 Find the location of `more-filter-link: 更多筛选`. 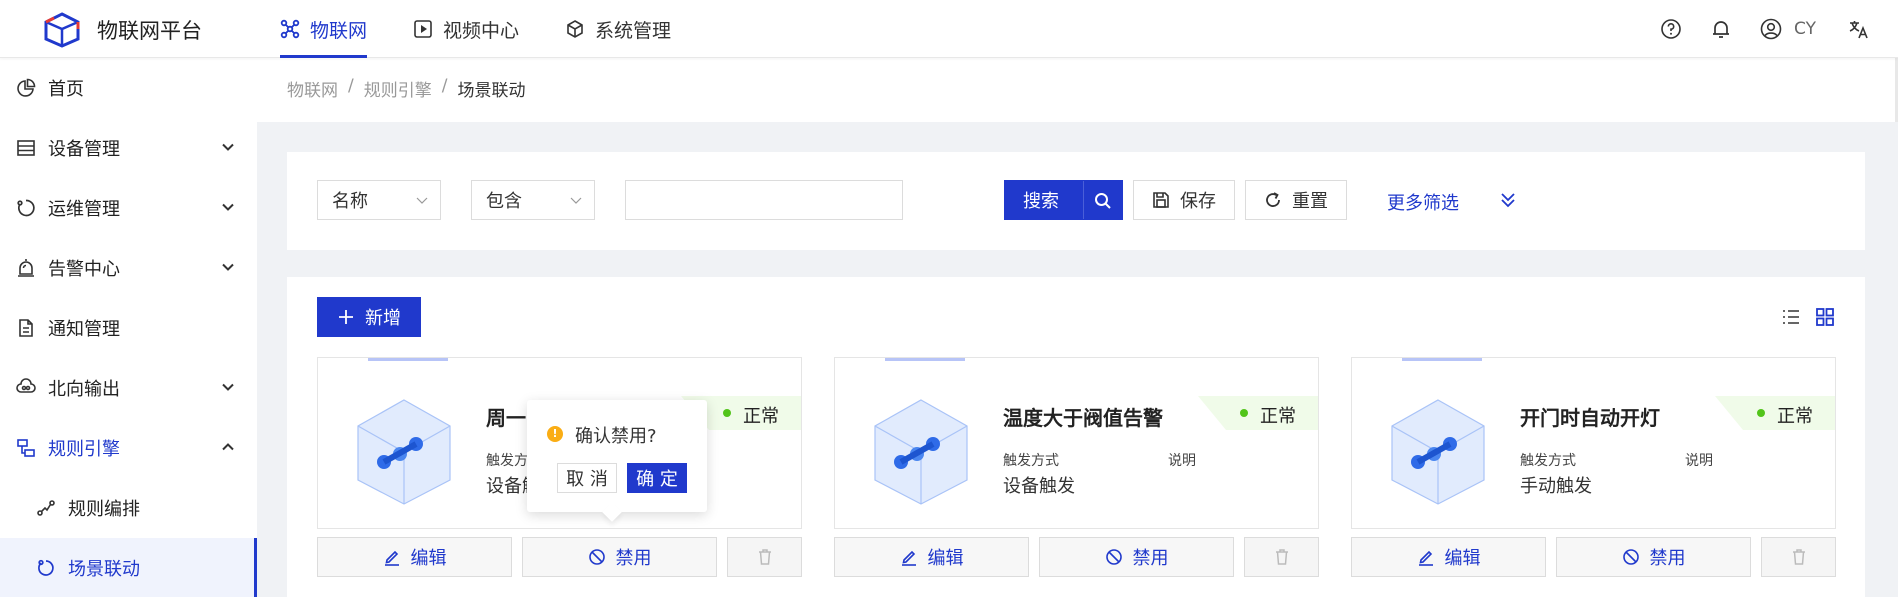

more-filter-link: 更多筛选 is located at coordinates (1423, 202).